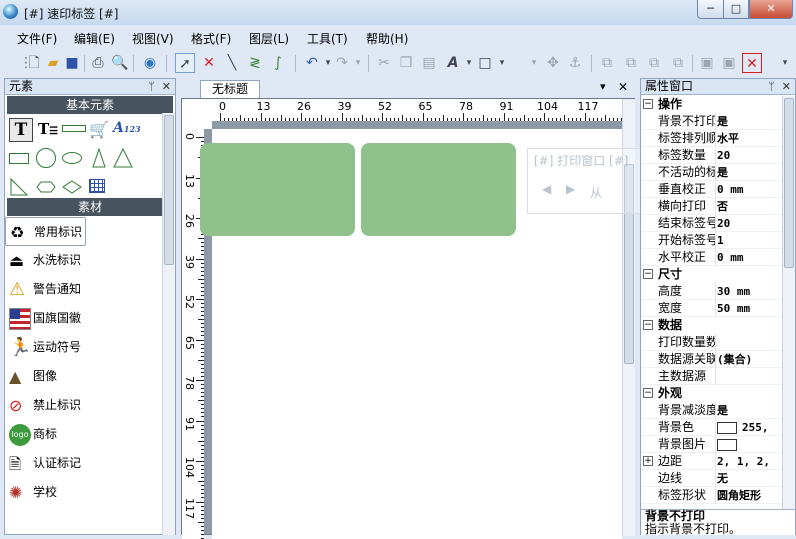  Describe the element at coordinates (45, 231) in the screenshot. I see `material-item: ♻ 常用标识` at that location.